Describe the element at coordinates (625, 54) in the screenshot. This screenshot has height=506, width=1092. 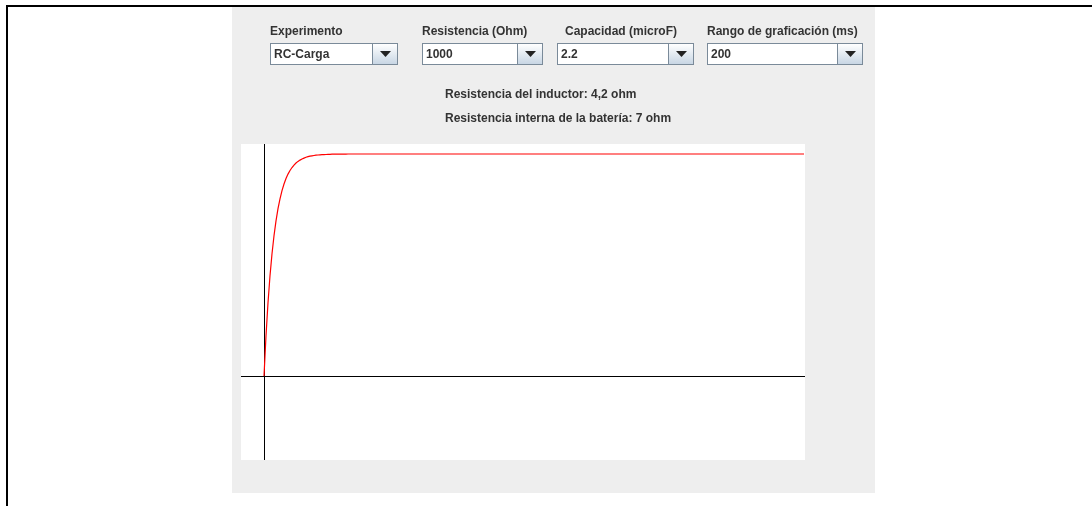
I see `dropdown: 2.2` at that location.